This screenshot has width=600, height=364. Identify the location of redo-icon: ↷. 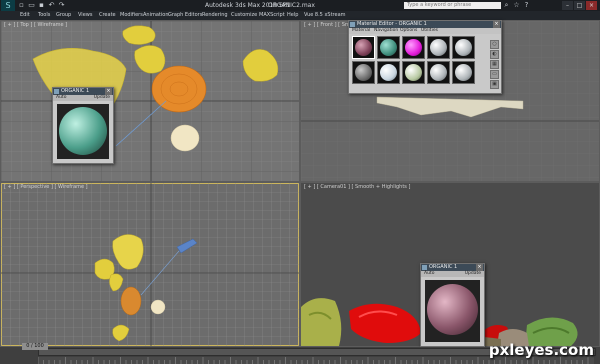
(61, 5).